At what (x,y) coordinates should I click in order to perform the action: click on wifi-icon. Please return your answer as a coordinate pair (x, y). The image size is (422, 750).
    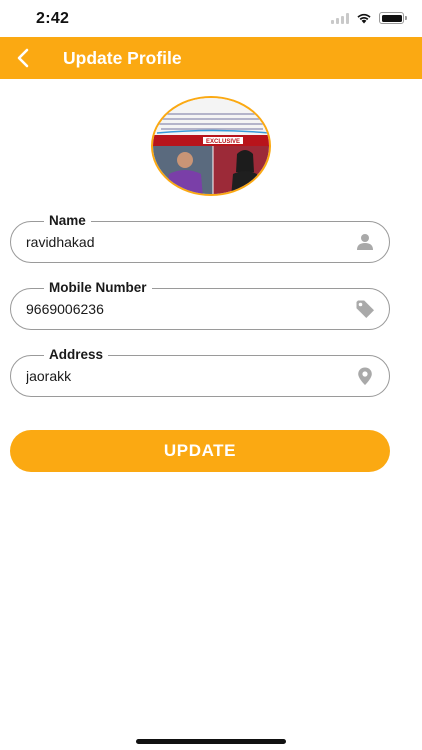
    Looking at the image, I should click on (364, 18).